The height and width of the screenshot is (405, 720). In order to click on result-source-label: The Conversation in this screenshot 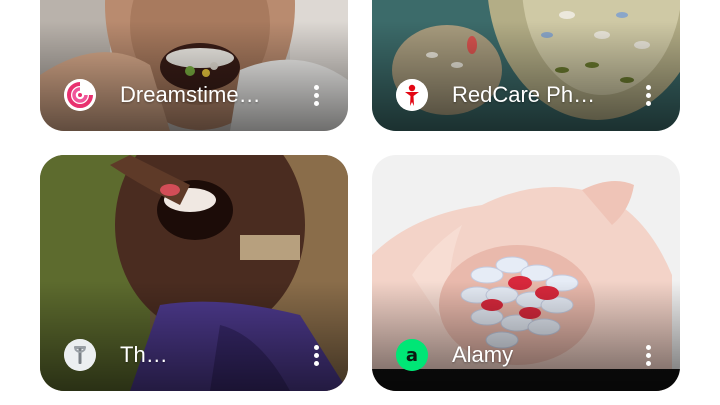, I will do `click(149, 355)`.